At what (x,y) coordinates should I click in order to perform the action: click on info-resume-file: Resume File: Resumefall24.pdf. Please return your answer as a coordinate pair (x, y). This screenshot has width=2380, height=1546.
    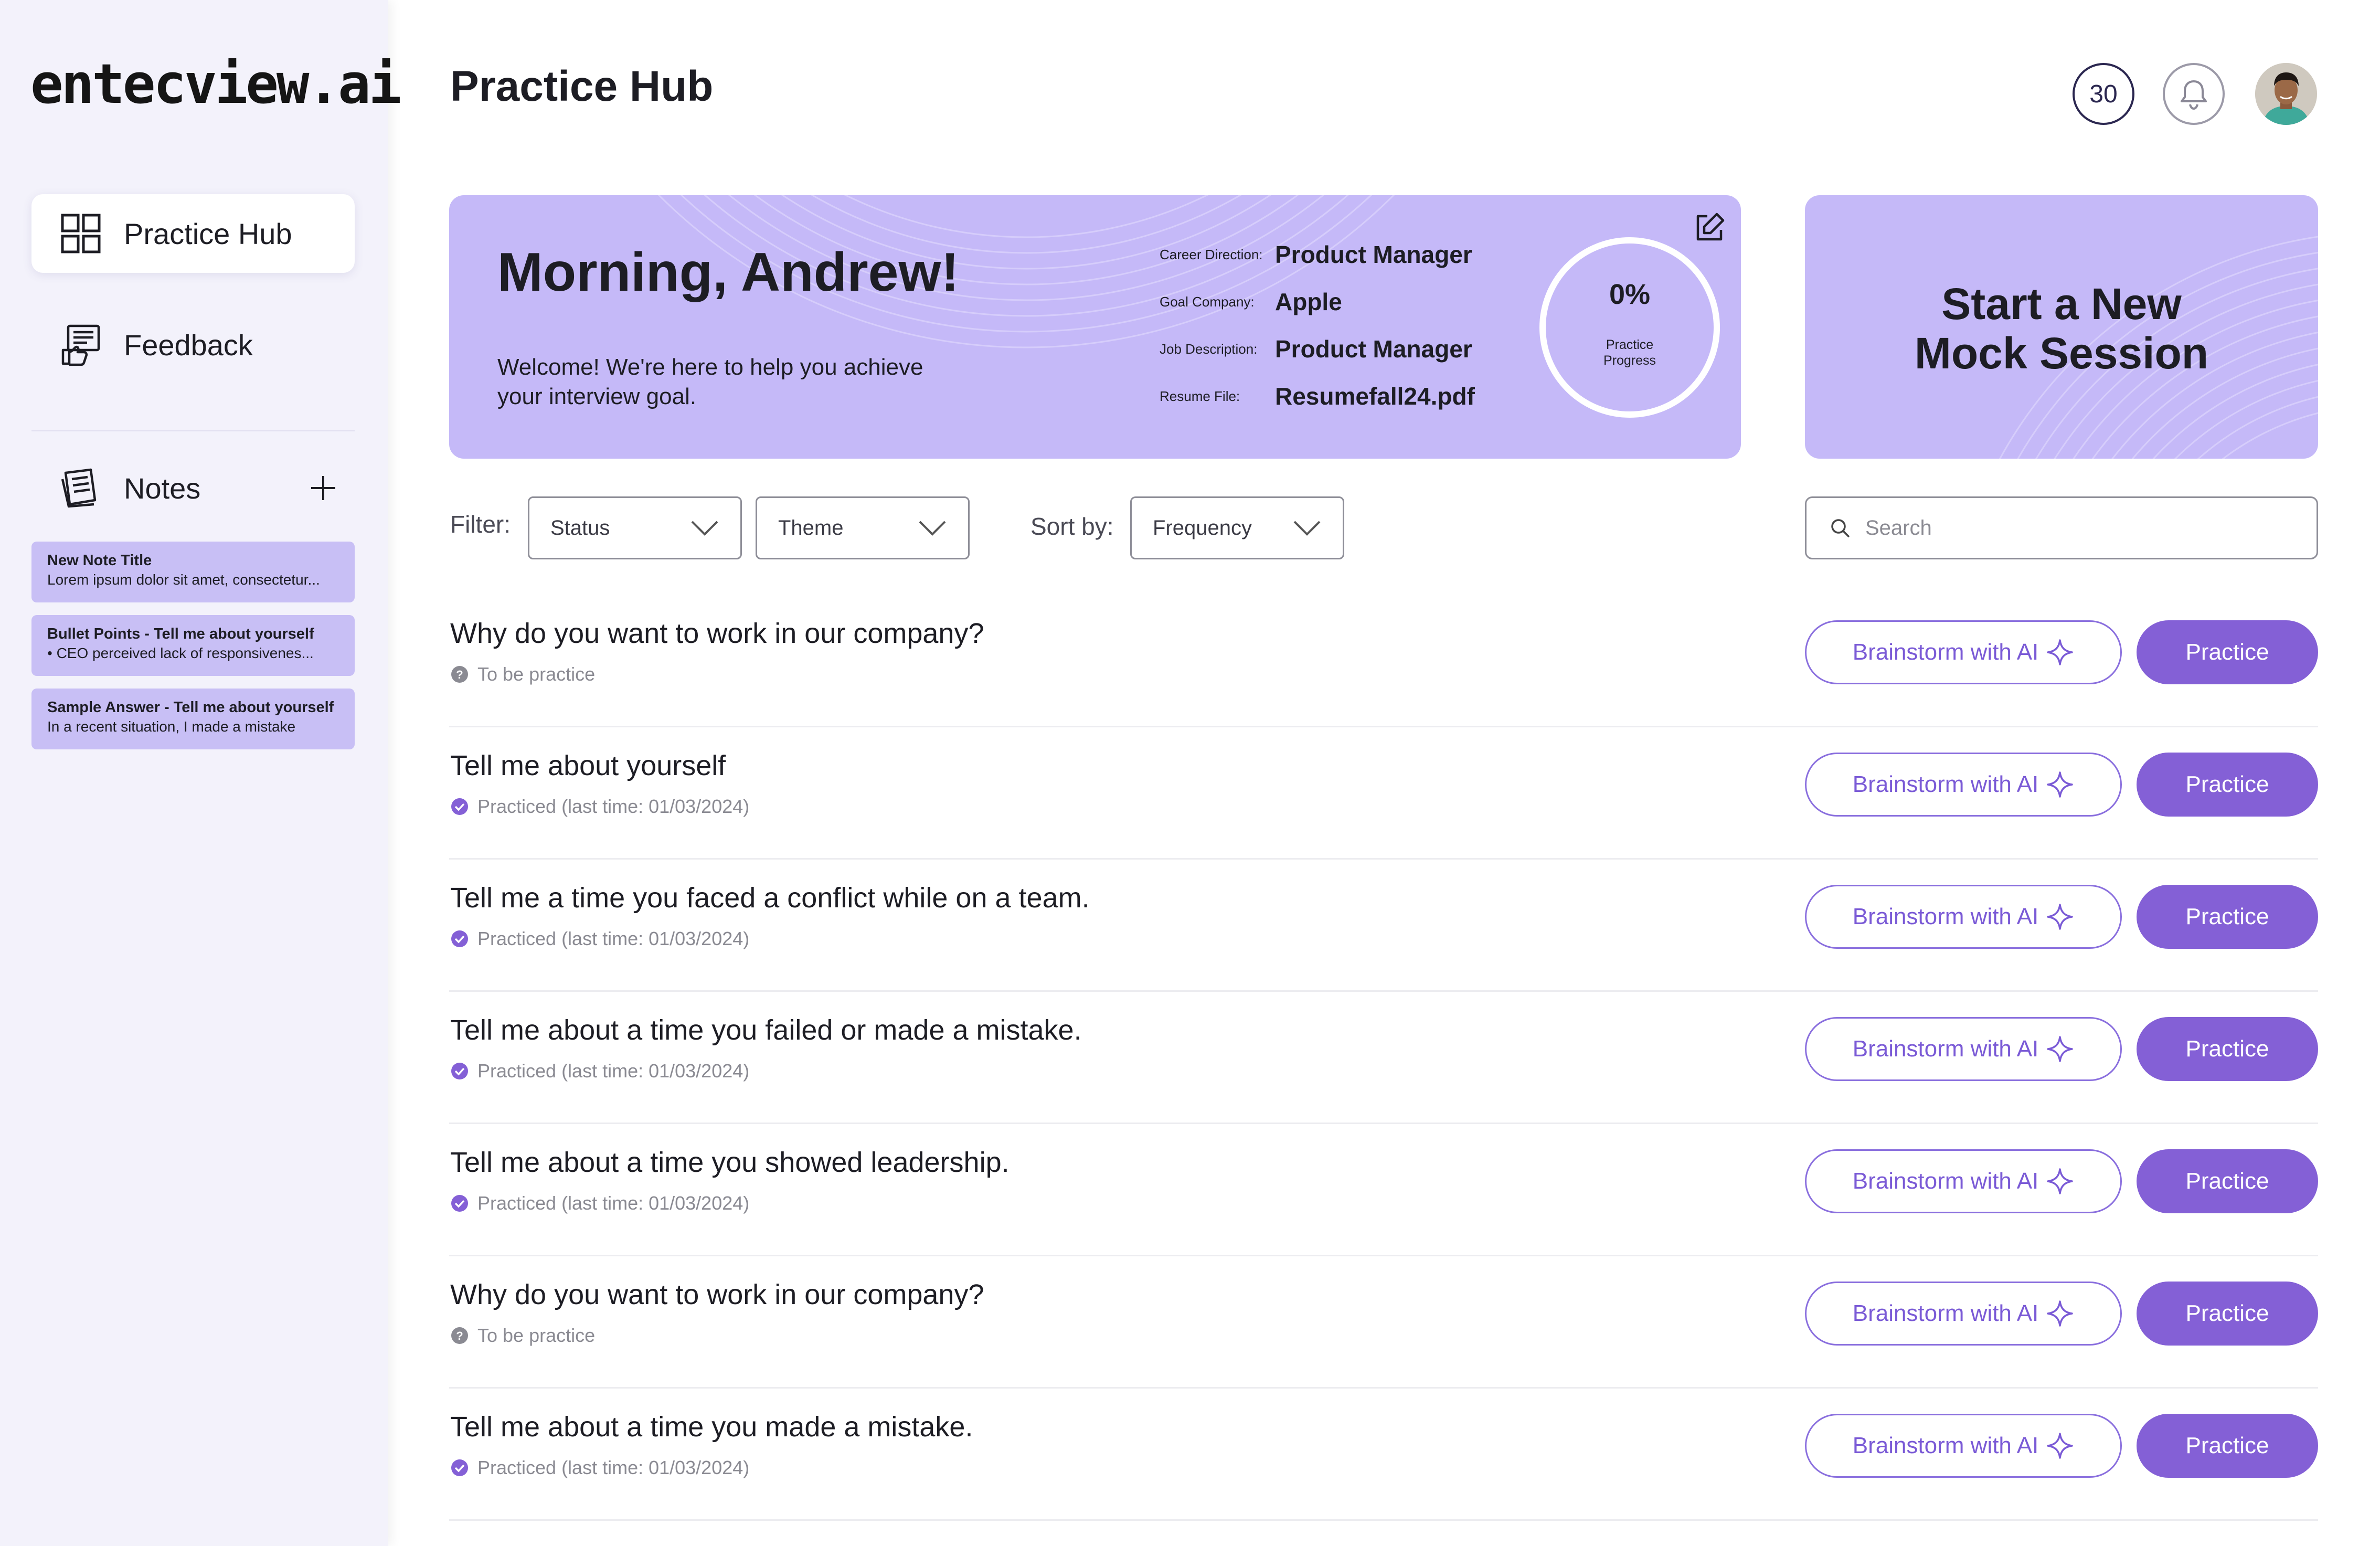
    Looking at the image, I should click on (1317, 396).